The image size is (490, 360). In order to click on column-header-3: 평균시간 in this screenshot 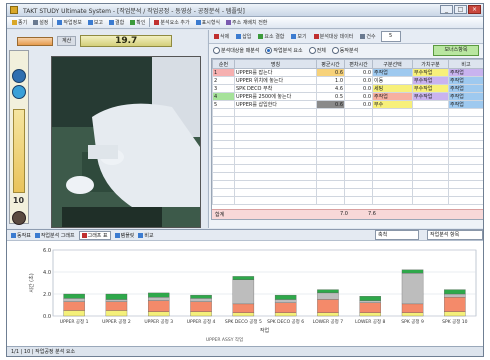, I will do `click(330, 64)`.